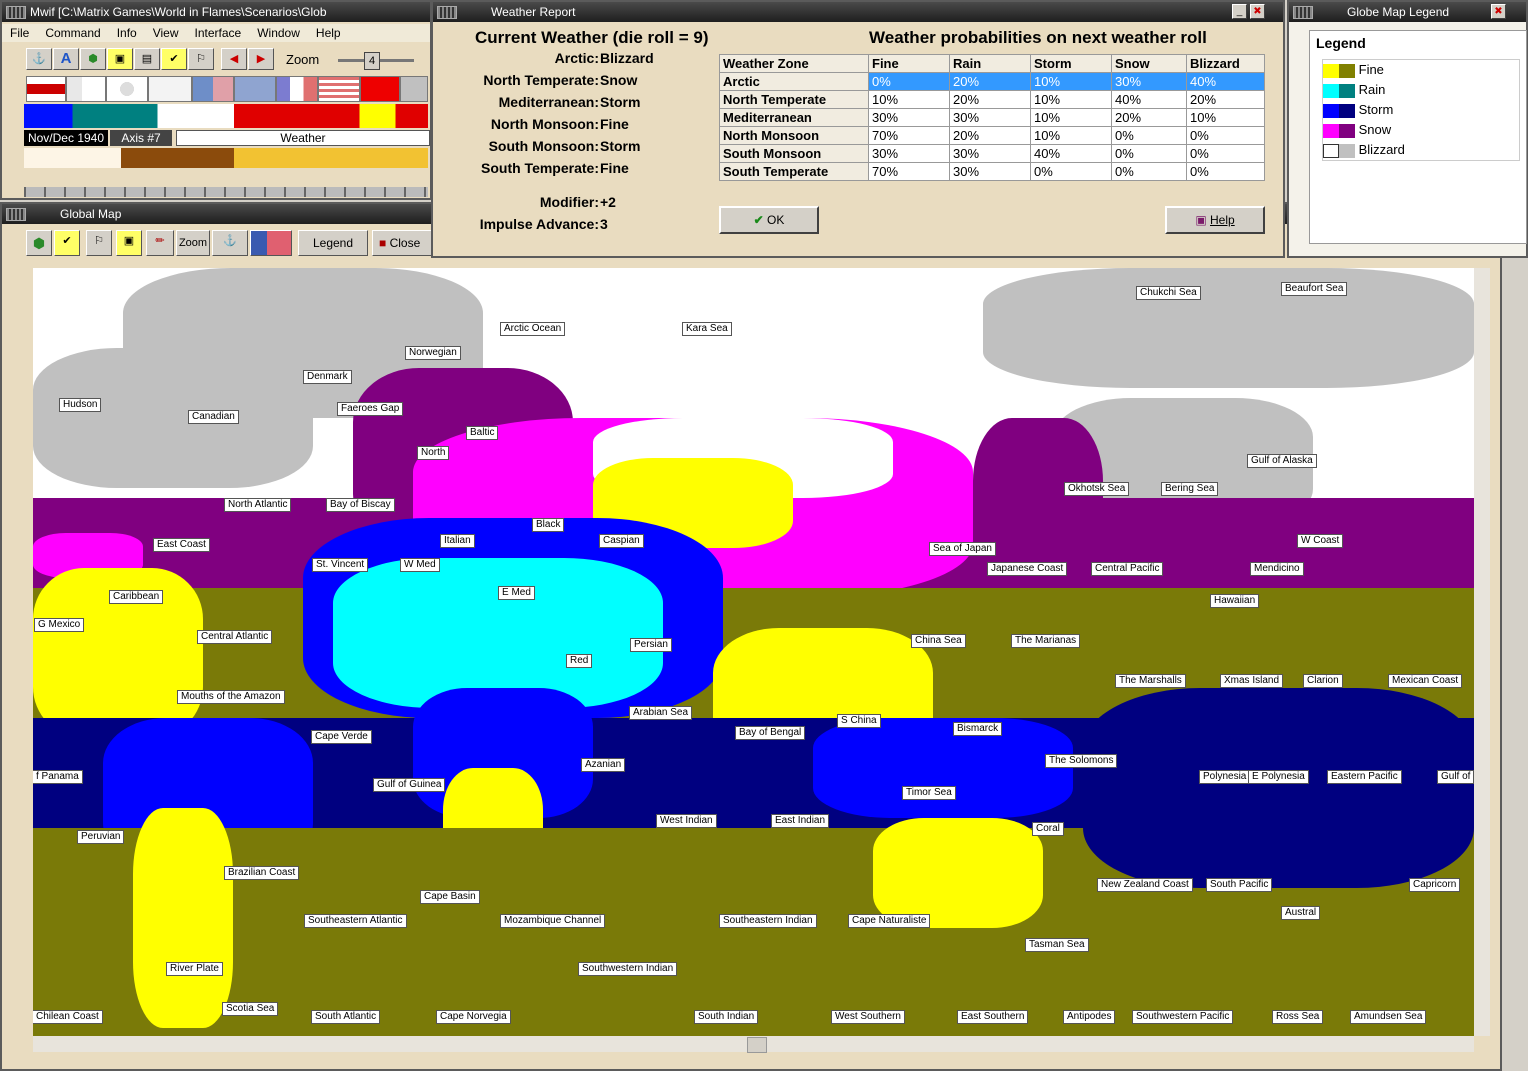 This screenshot has height=1071, width=1528. I want to click on menu-command: Command, so click(72, 32).